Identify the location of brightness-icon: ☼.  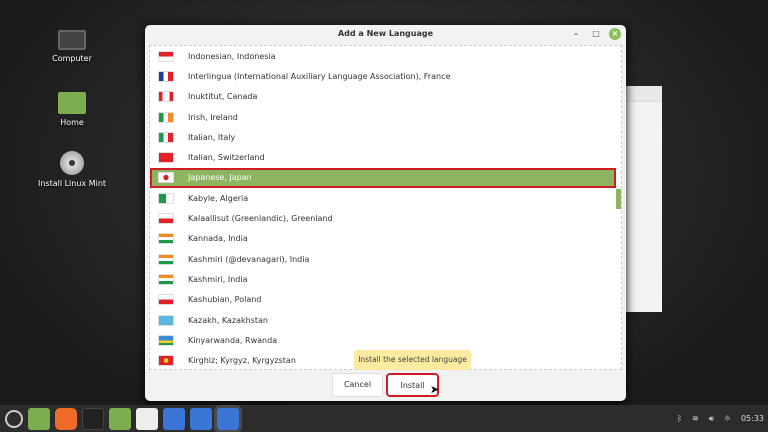
(727, 418).